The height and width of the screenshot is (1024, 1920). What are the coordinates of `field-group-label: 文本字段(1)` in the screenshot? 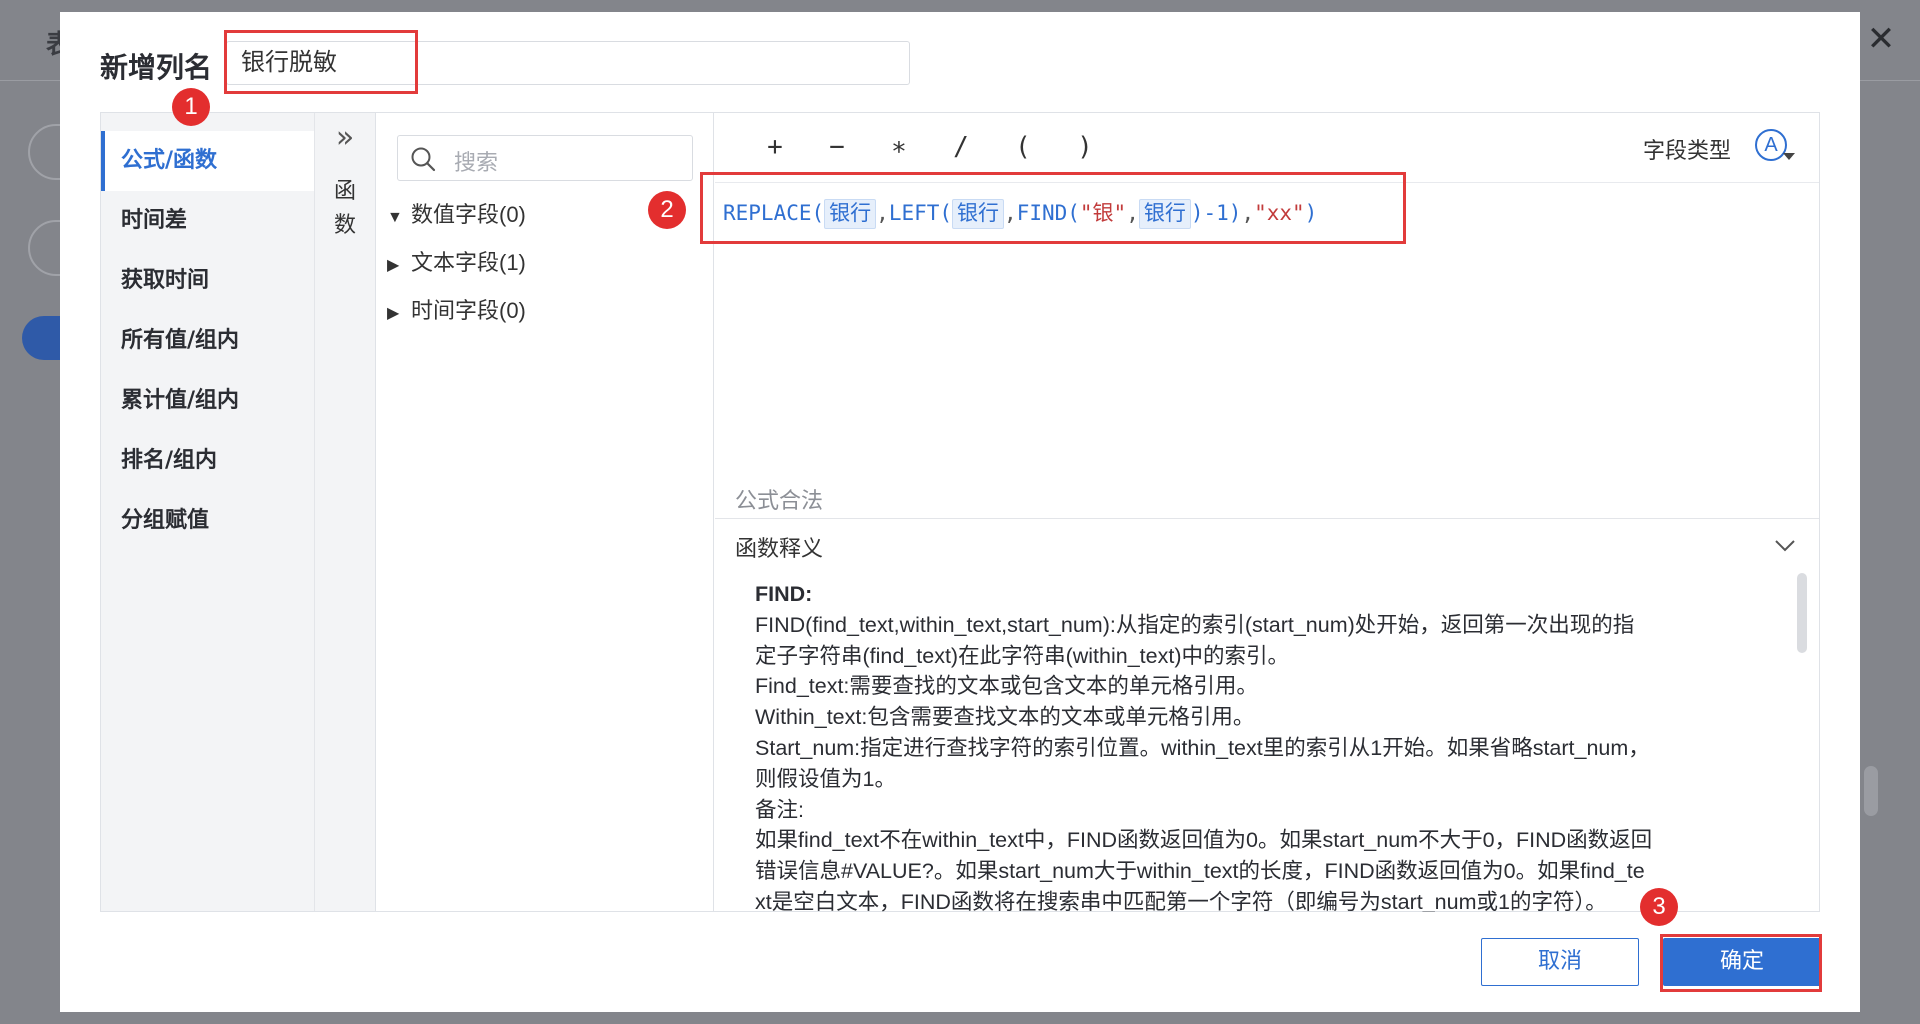 It's located at (468, 262).